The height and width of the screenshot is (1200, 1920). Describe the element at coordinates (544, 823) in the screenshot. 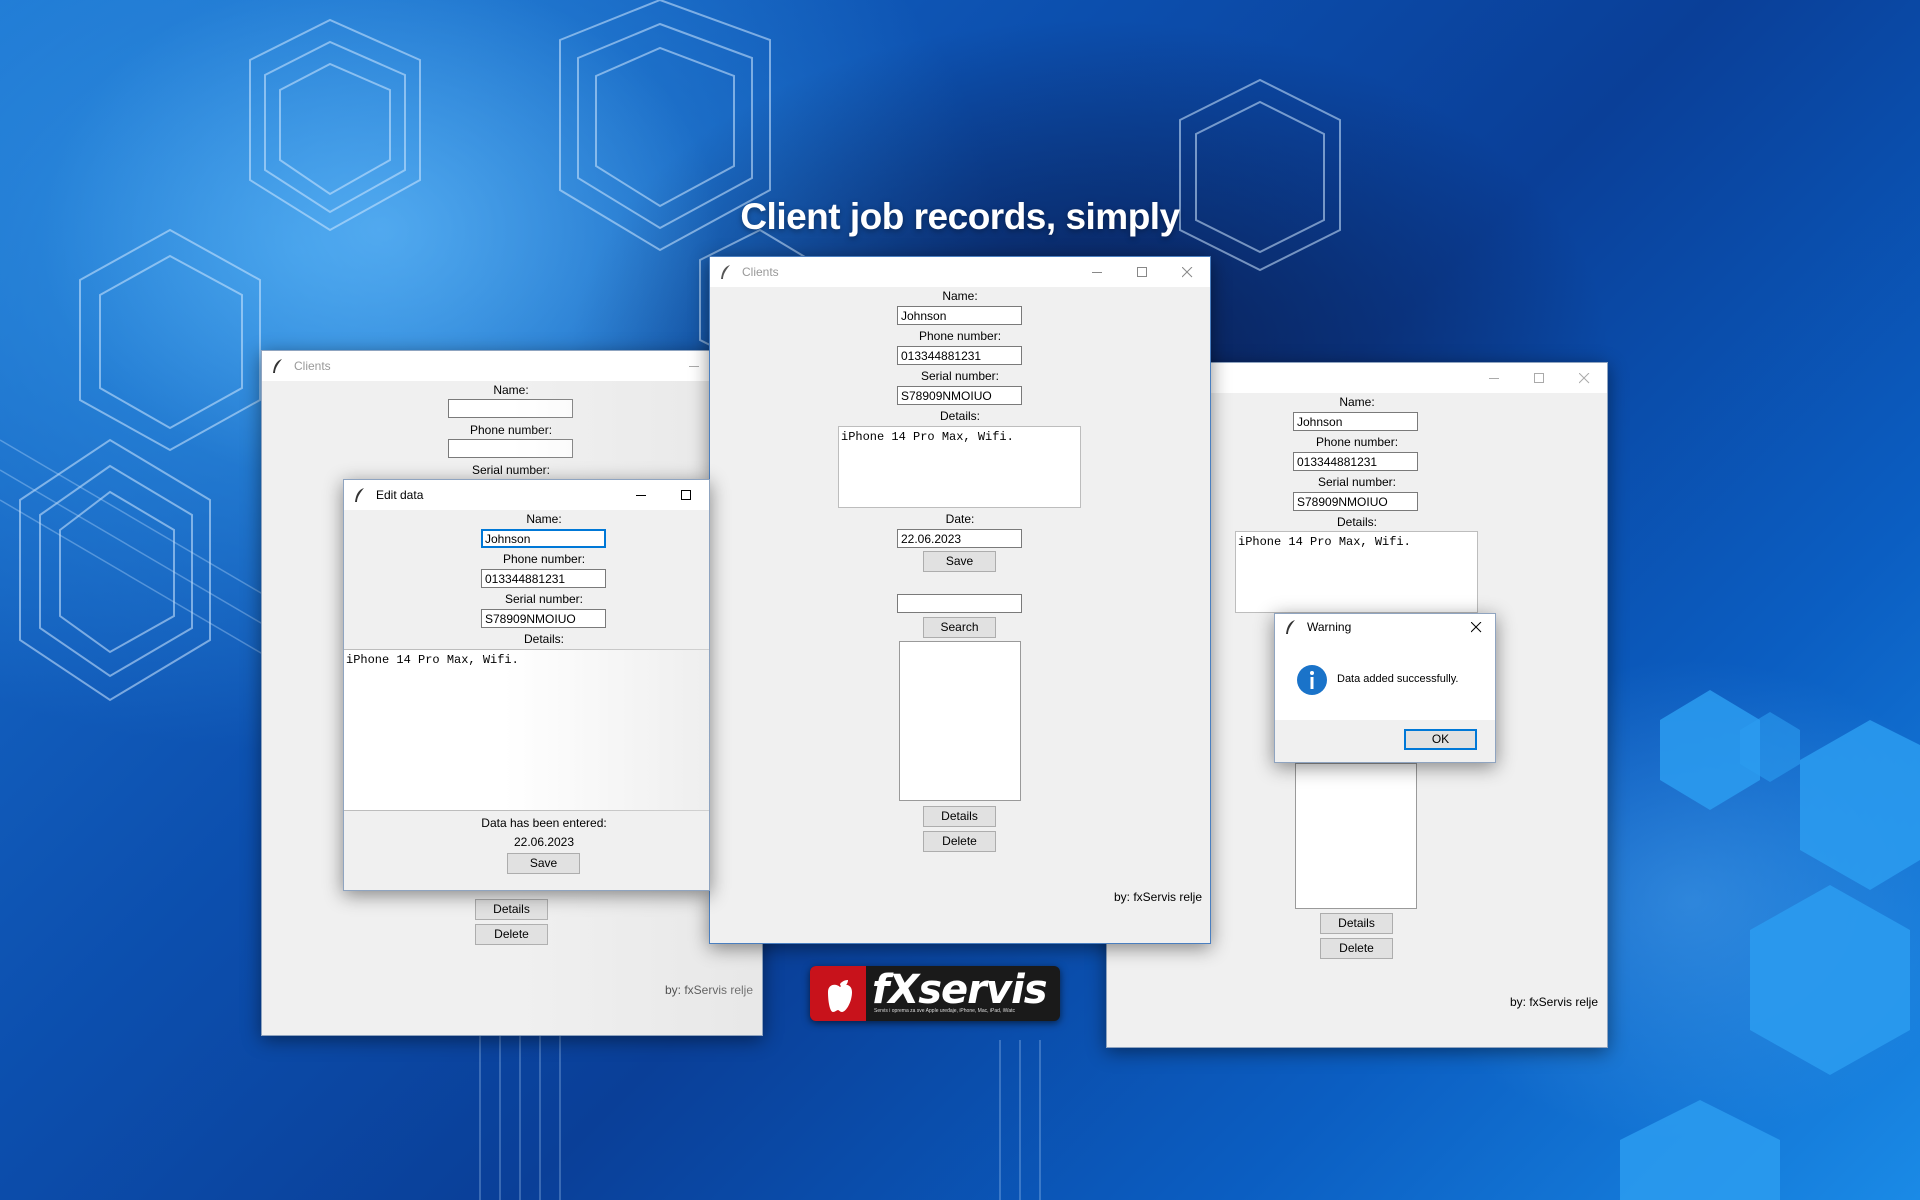

I see `entered-label: Data has been entered:` at that location.